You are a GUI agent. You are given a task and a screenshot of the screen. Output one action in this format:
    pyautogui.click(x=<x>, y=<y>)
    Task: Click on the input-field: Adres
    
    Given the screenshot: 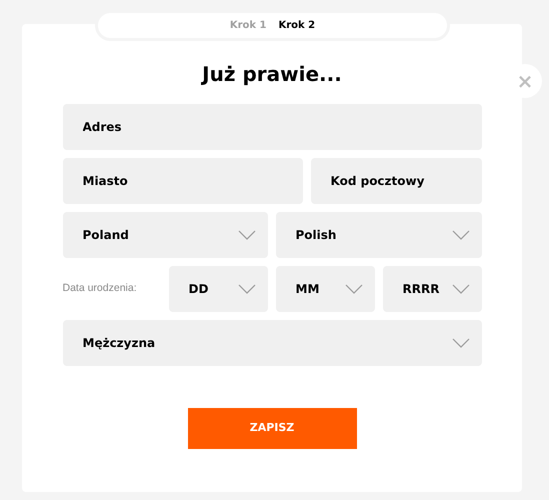 What is the action you would take?
    pyautogui.click(x=272, y=127)
    